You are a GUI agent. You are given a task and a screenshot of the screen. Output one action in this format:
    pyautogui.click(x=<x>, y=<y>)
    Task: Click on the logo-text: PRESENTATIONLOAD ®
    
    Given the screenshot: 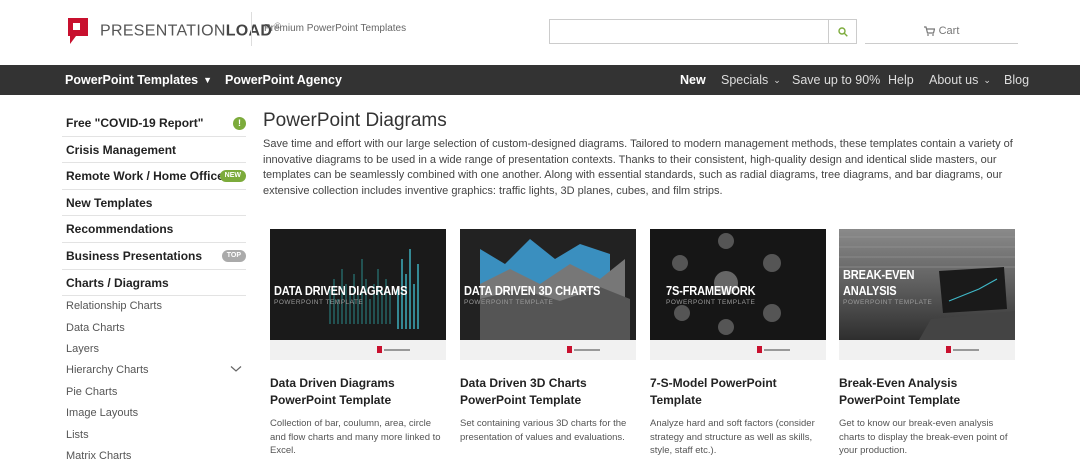 What is the action you would take?
    pyautogui.click(x=191, y=30)
    